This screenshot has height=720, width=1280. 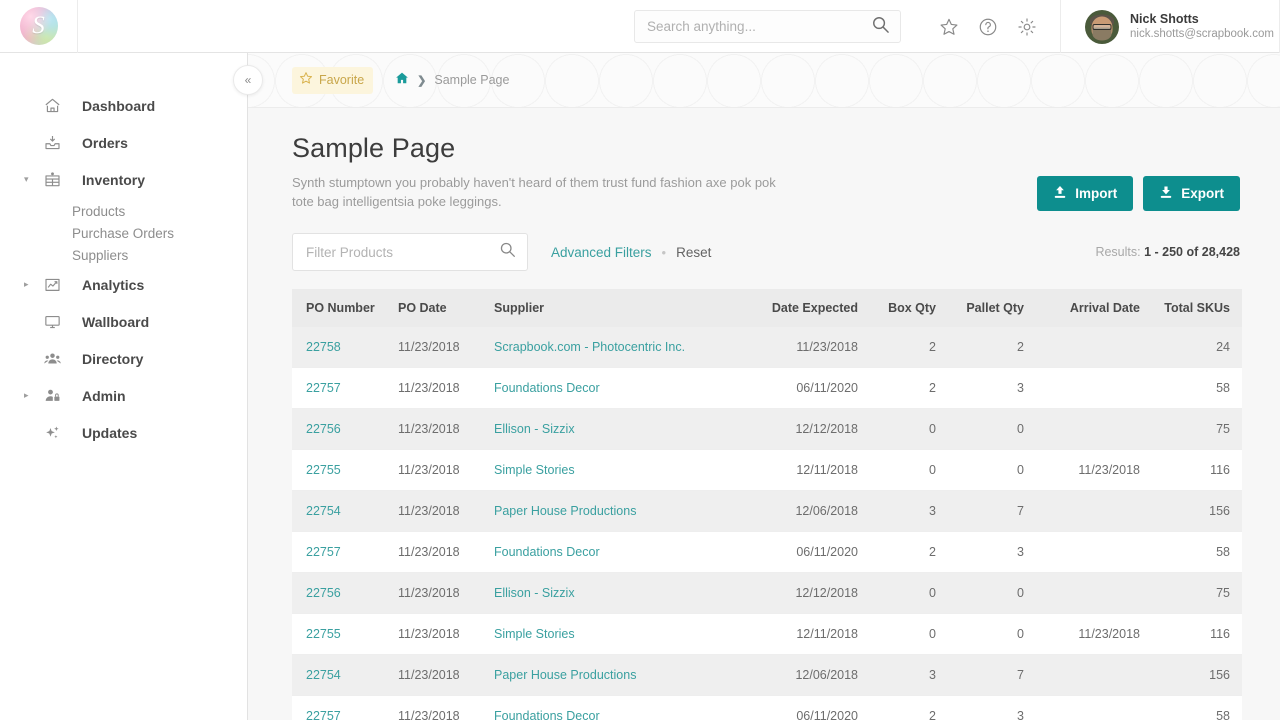 What do you see at coordinates (759, 26) in the screenshot?
I see `search-input` at bounding box center [759, 26].